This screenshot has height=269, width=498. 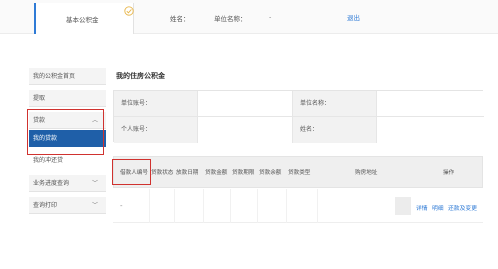 I want to click on column-header: 贷款状态, so click(x=162, y=173).